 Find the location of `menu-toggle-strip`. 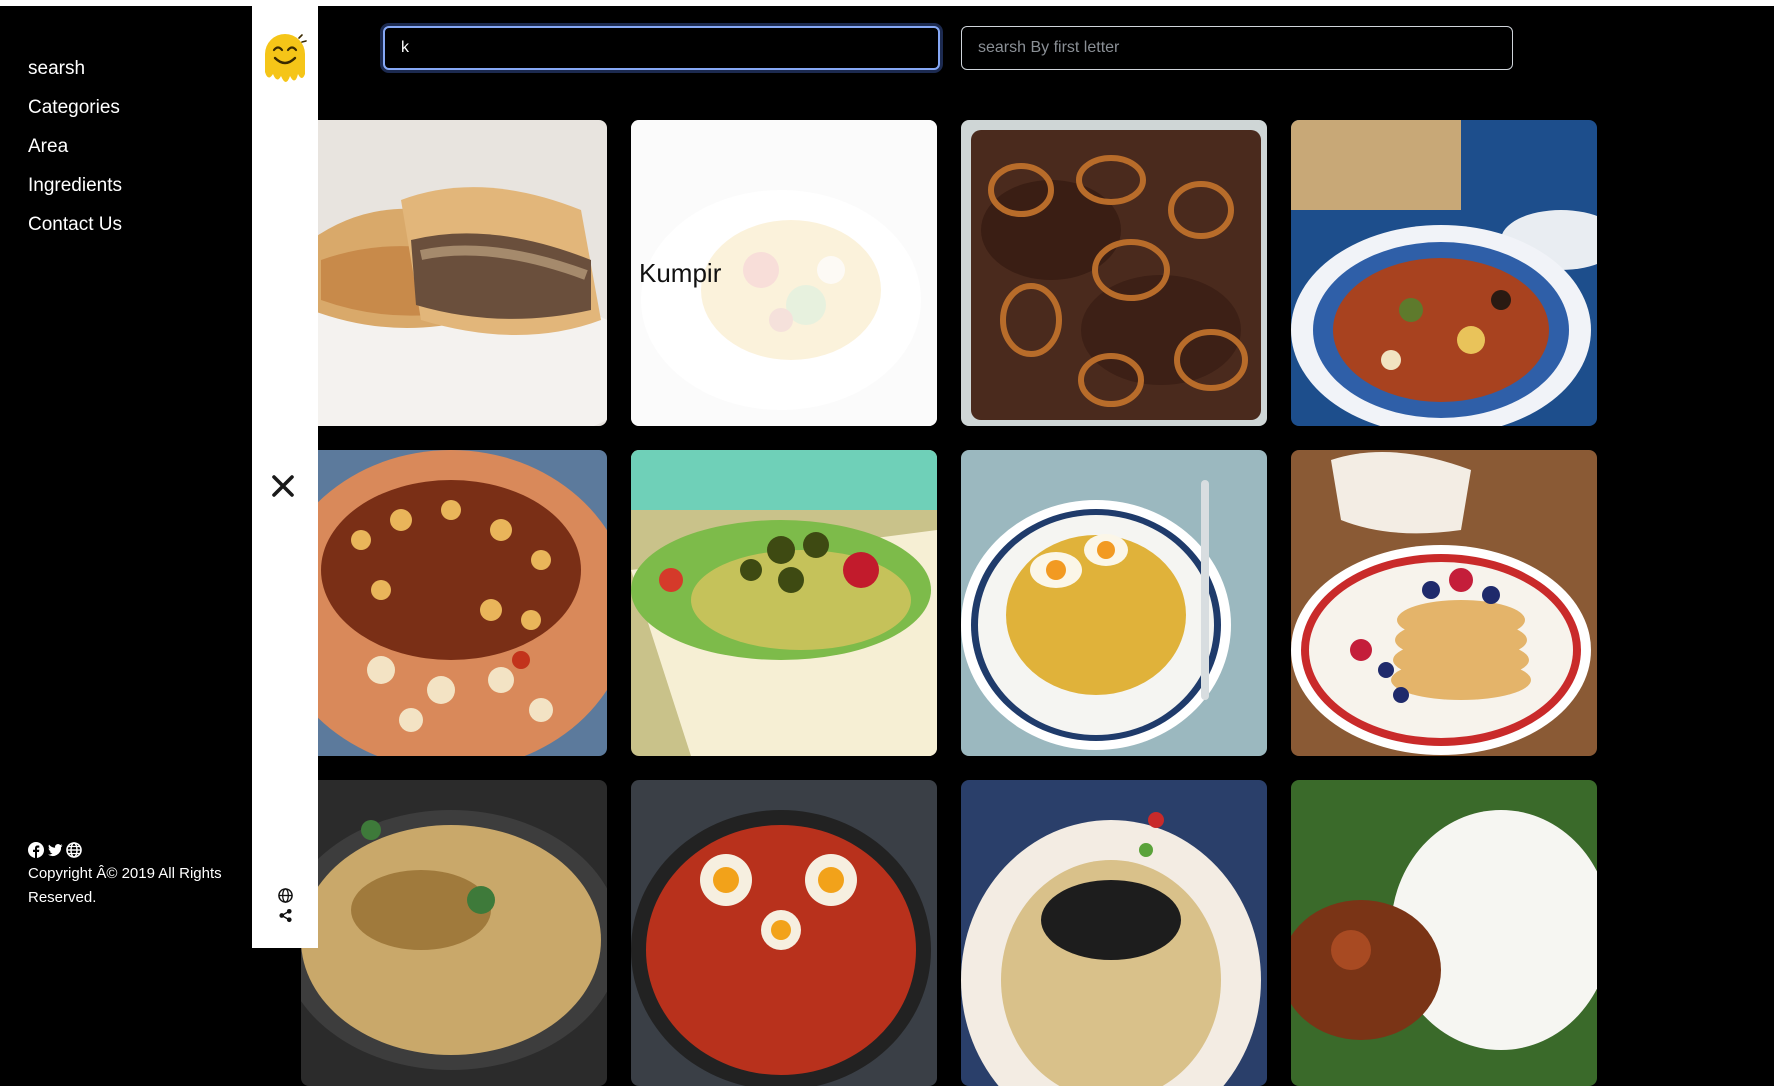

menu-toggle-strip is located at coordinates (285, 477).